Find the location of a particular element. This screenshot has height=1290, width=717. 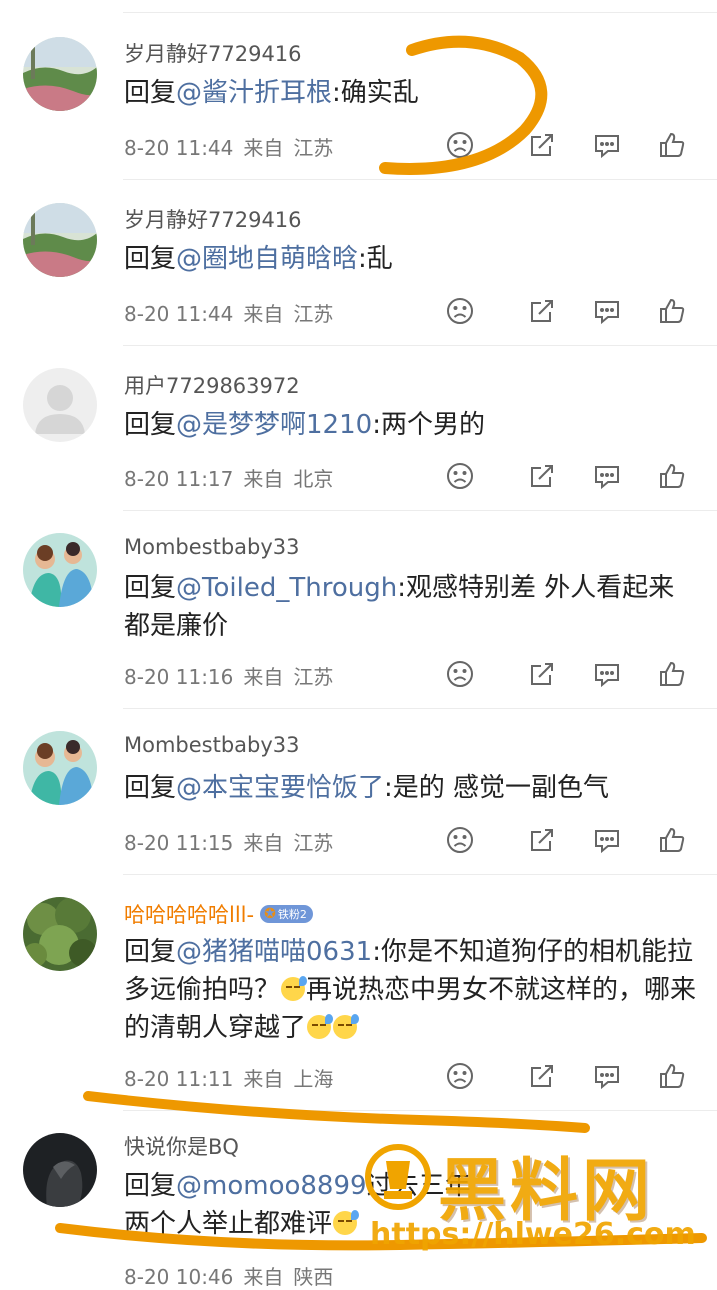

timestamp: 8-20 11:16 is located at coordinates (179, 677).